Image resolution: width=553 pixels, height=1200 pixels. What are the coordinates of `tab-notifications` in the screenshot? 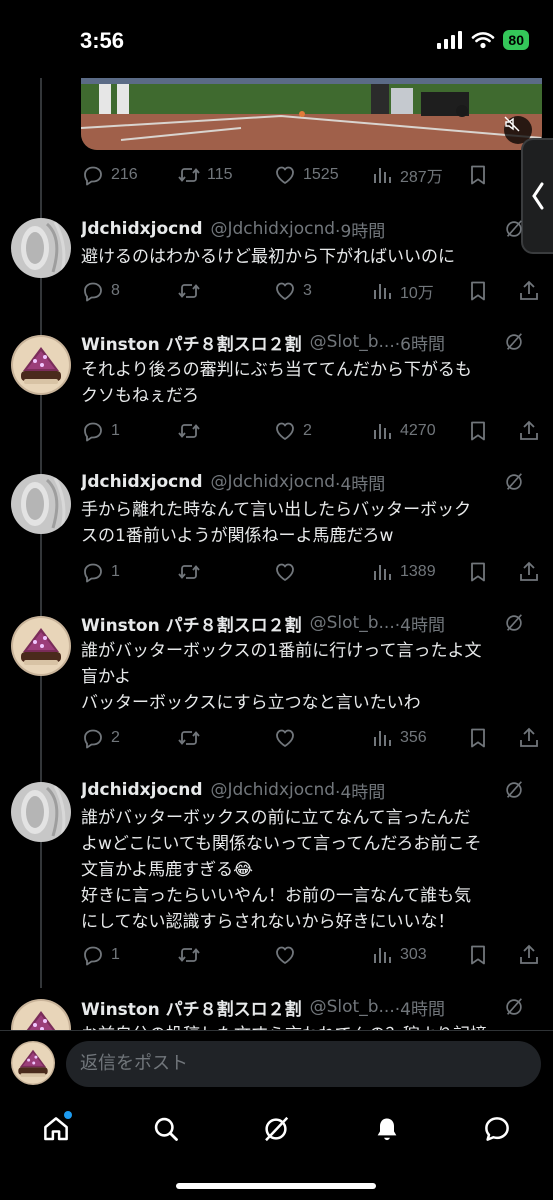 It's located at (387, 1129).